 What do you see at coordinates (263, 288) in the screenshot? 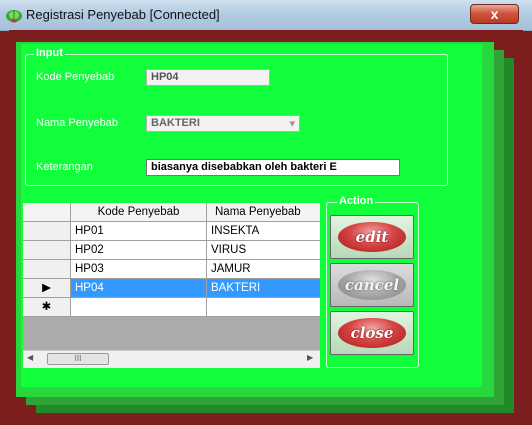
I see `cell-nama: BAKTERI` at bounding box center [263, 288].